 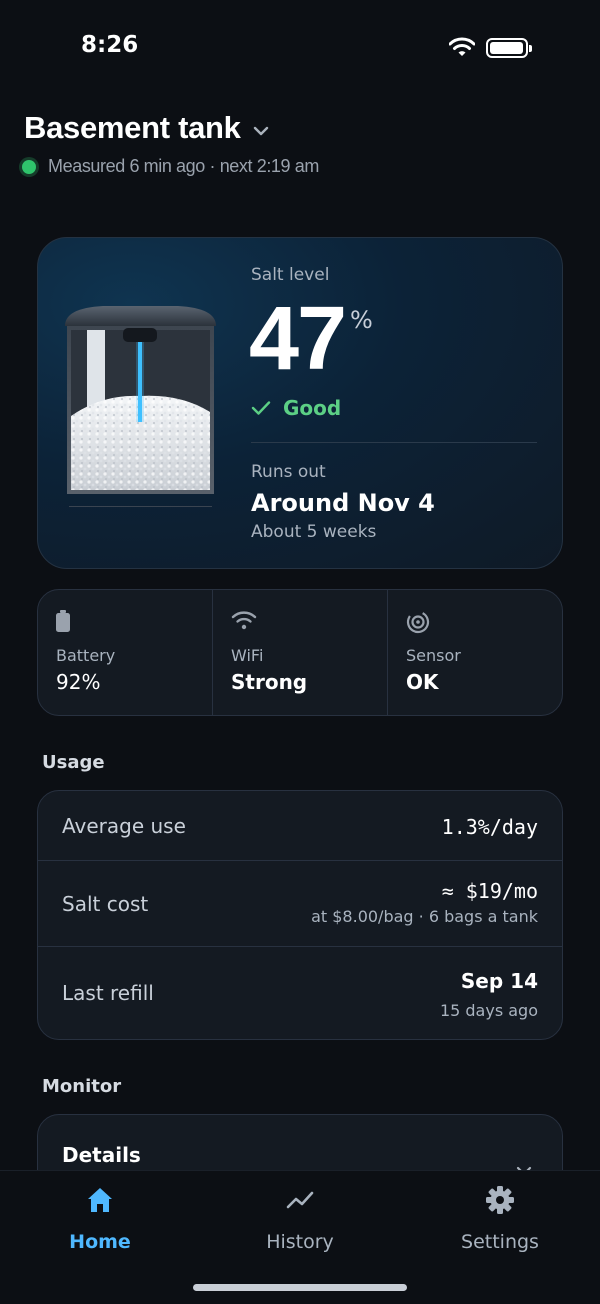 I want to click on battery-value: 92%, so click(x=78, y=682).